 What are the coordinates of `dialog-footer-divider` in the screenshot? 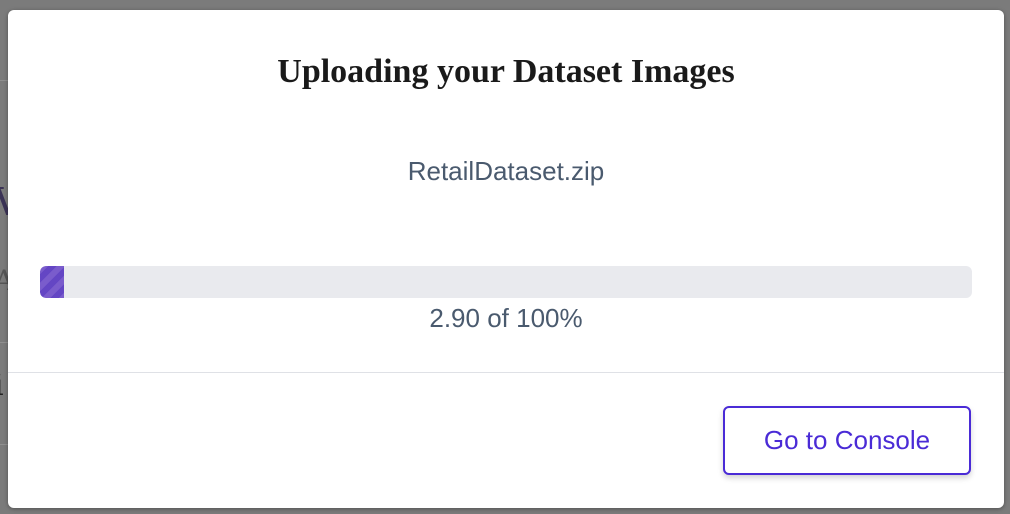 It's located at (506, 372).